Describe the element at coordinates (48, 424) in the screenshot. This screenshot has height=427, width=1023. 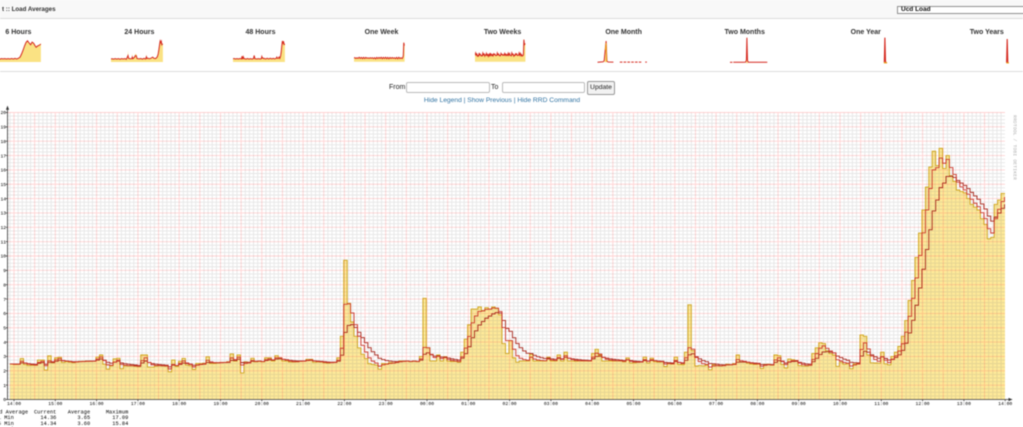
I see `svg-text: 14.34` at that location.